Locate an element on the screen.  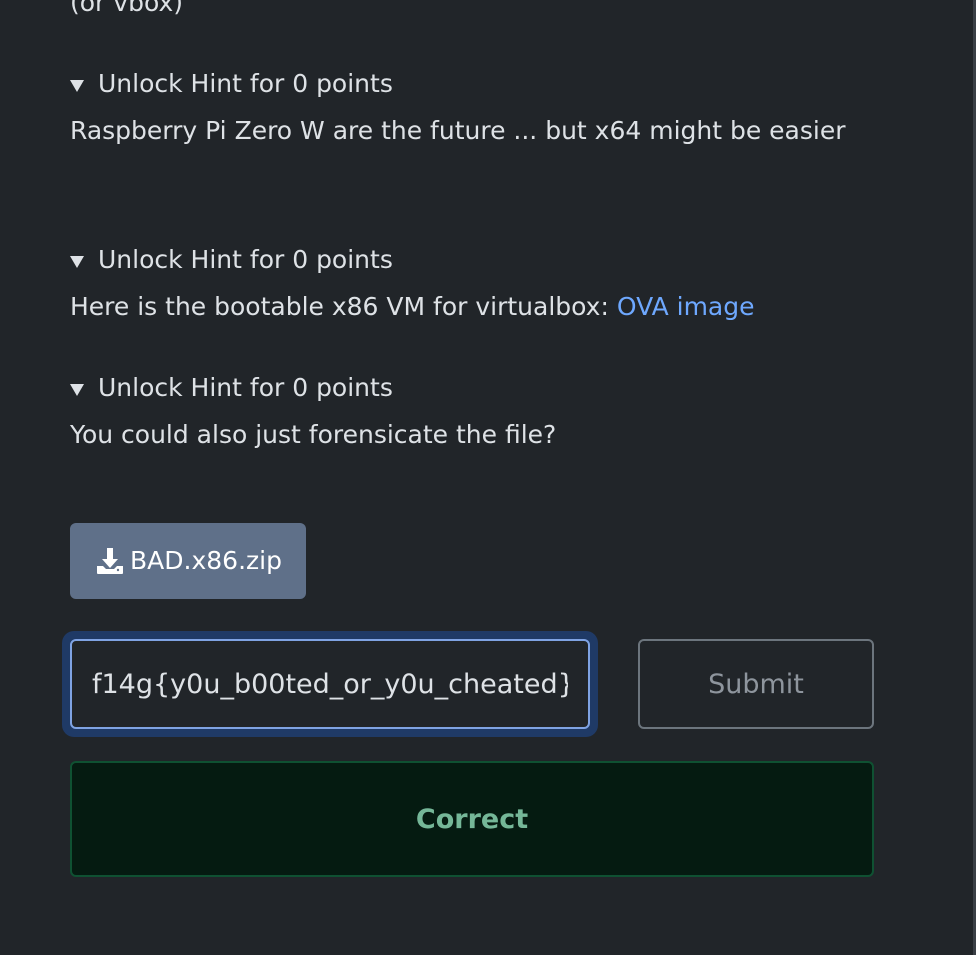
hint-3-toggle: Unlock Hint for 0 points is located at coordinates (470, 388).